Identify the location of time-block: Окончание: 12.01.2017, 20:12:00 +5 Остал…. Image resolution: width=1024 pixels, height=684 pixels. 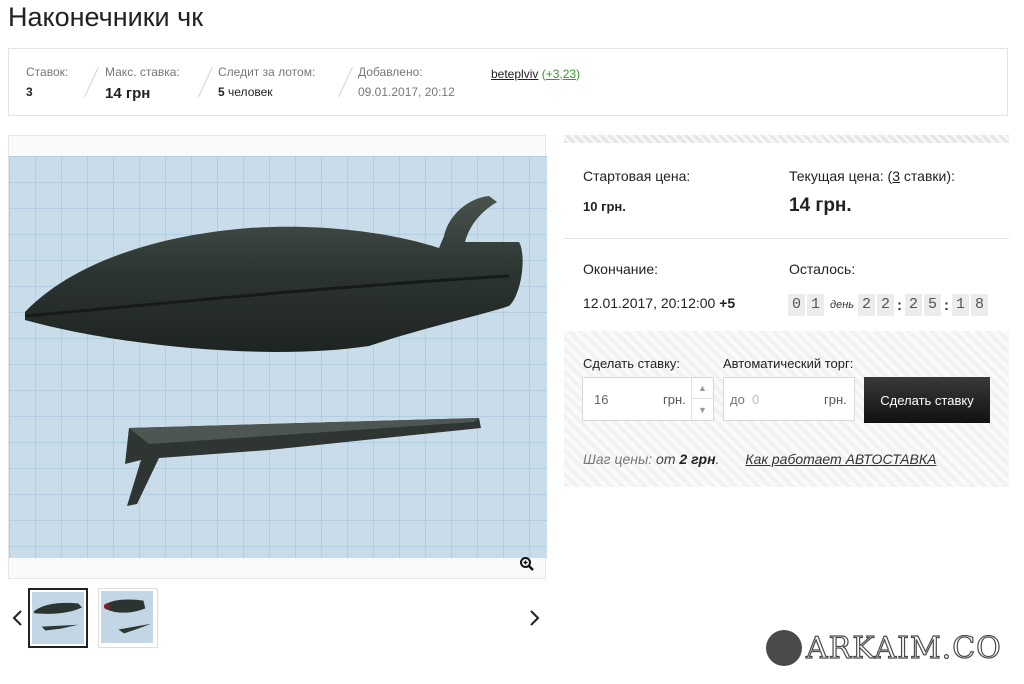
(786, 285).